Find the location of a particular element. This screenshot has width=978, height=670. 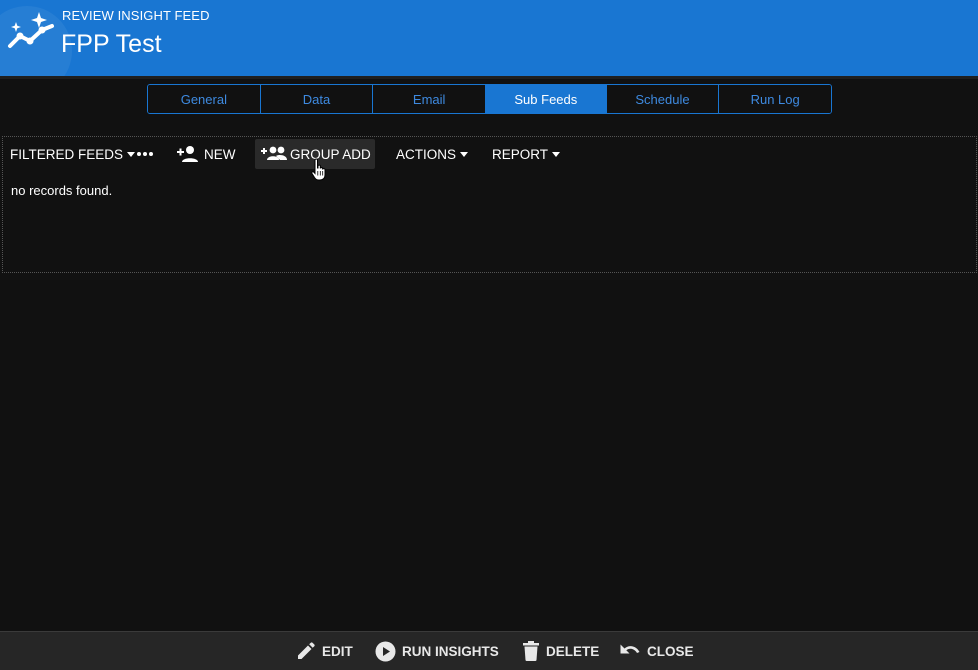

more-options-button is located at coordinates (145, 154).